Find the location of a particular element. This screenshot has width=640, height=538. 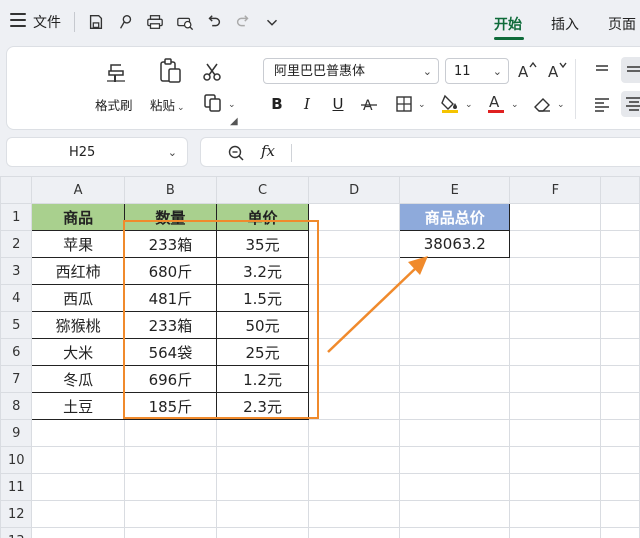

cell-product: 土豆 is located at coordinates (78, 406).